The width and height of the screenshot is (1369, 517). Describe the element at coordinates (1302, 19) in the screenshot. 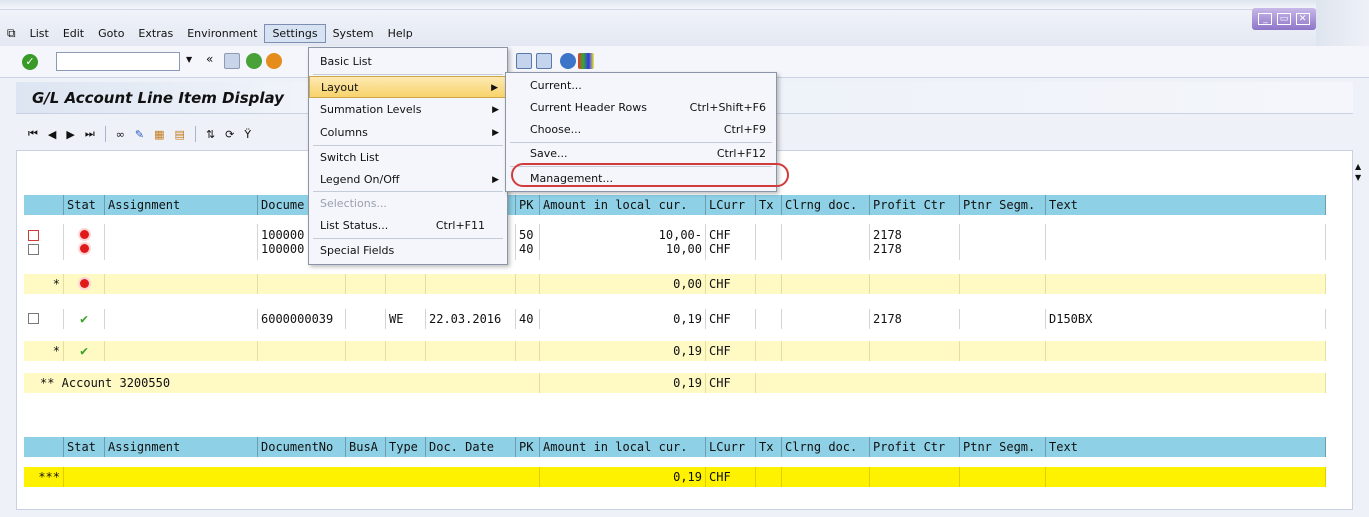

I see `close-icon: ✕` at that location.